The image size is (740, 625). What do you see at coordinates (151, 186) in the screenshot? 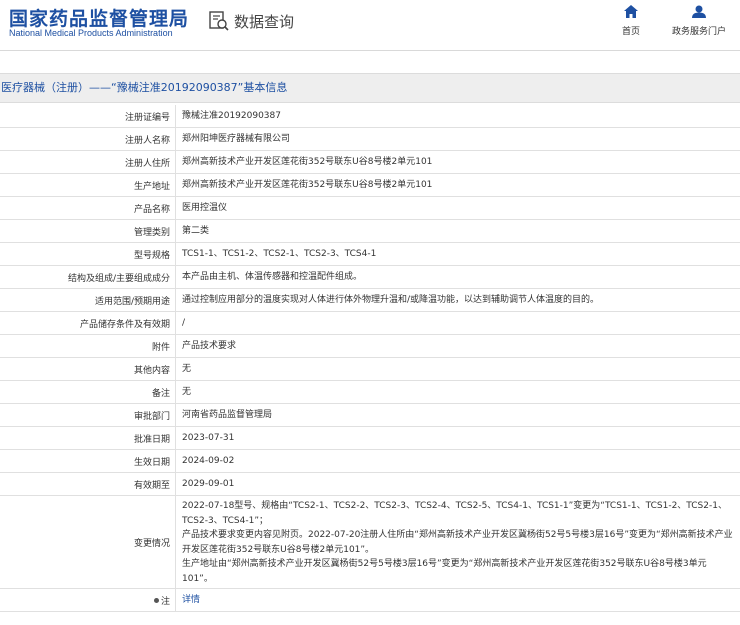
I see `row-label: 生产地址` at bounding box center [151, 186].